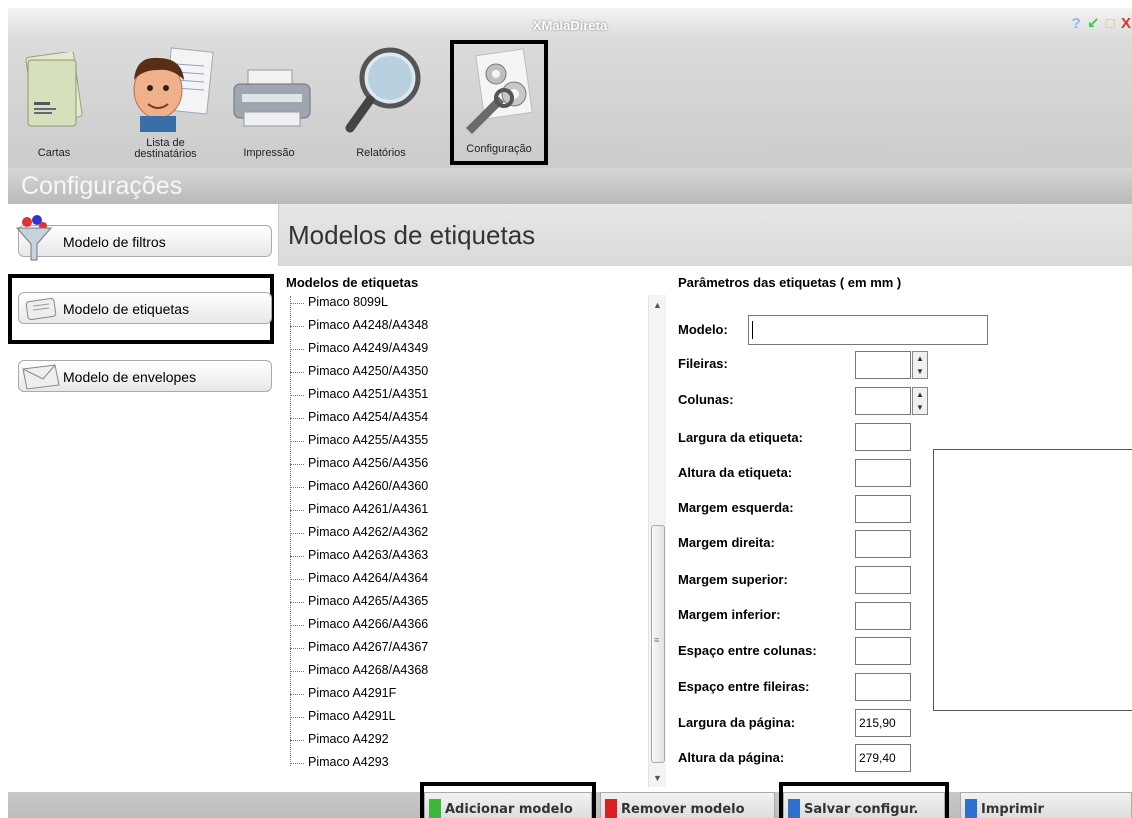 The width and height of the screenshot is (1132, 818). I want to click on espaco-fileiras-input, so click(883, 687).